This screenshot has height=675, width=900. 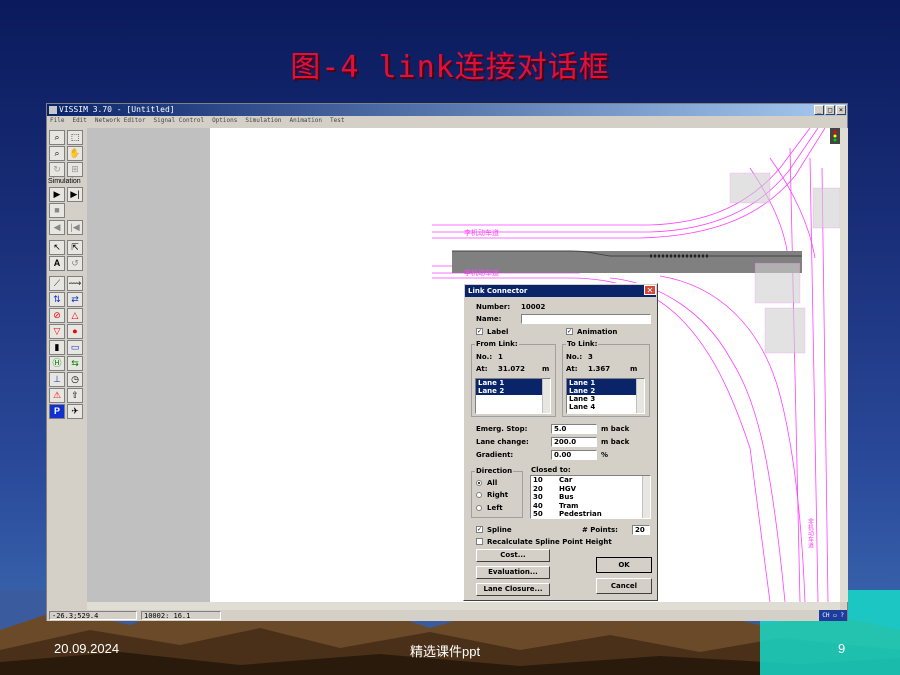 What do you see at coordinates (844, 365) in the screenshot?
I see `vertical-scrollbar` at bounding box center [844, 365].